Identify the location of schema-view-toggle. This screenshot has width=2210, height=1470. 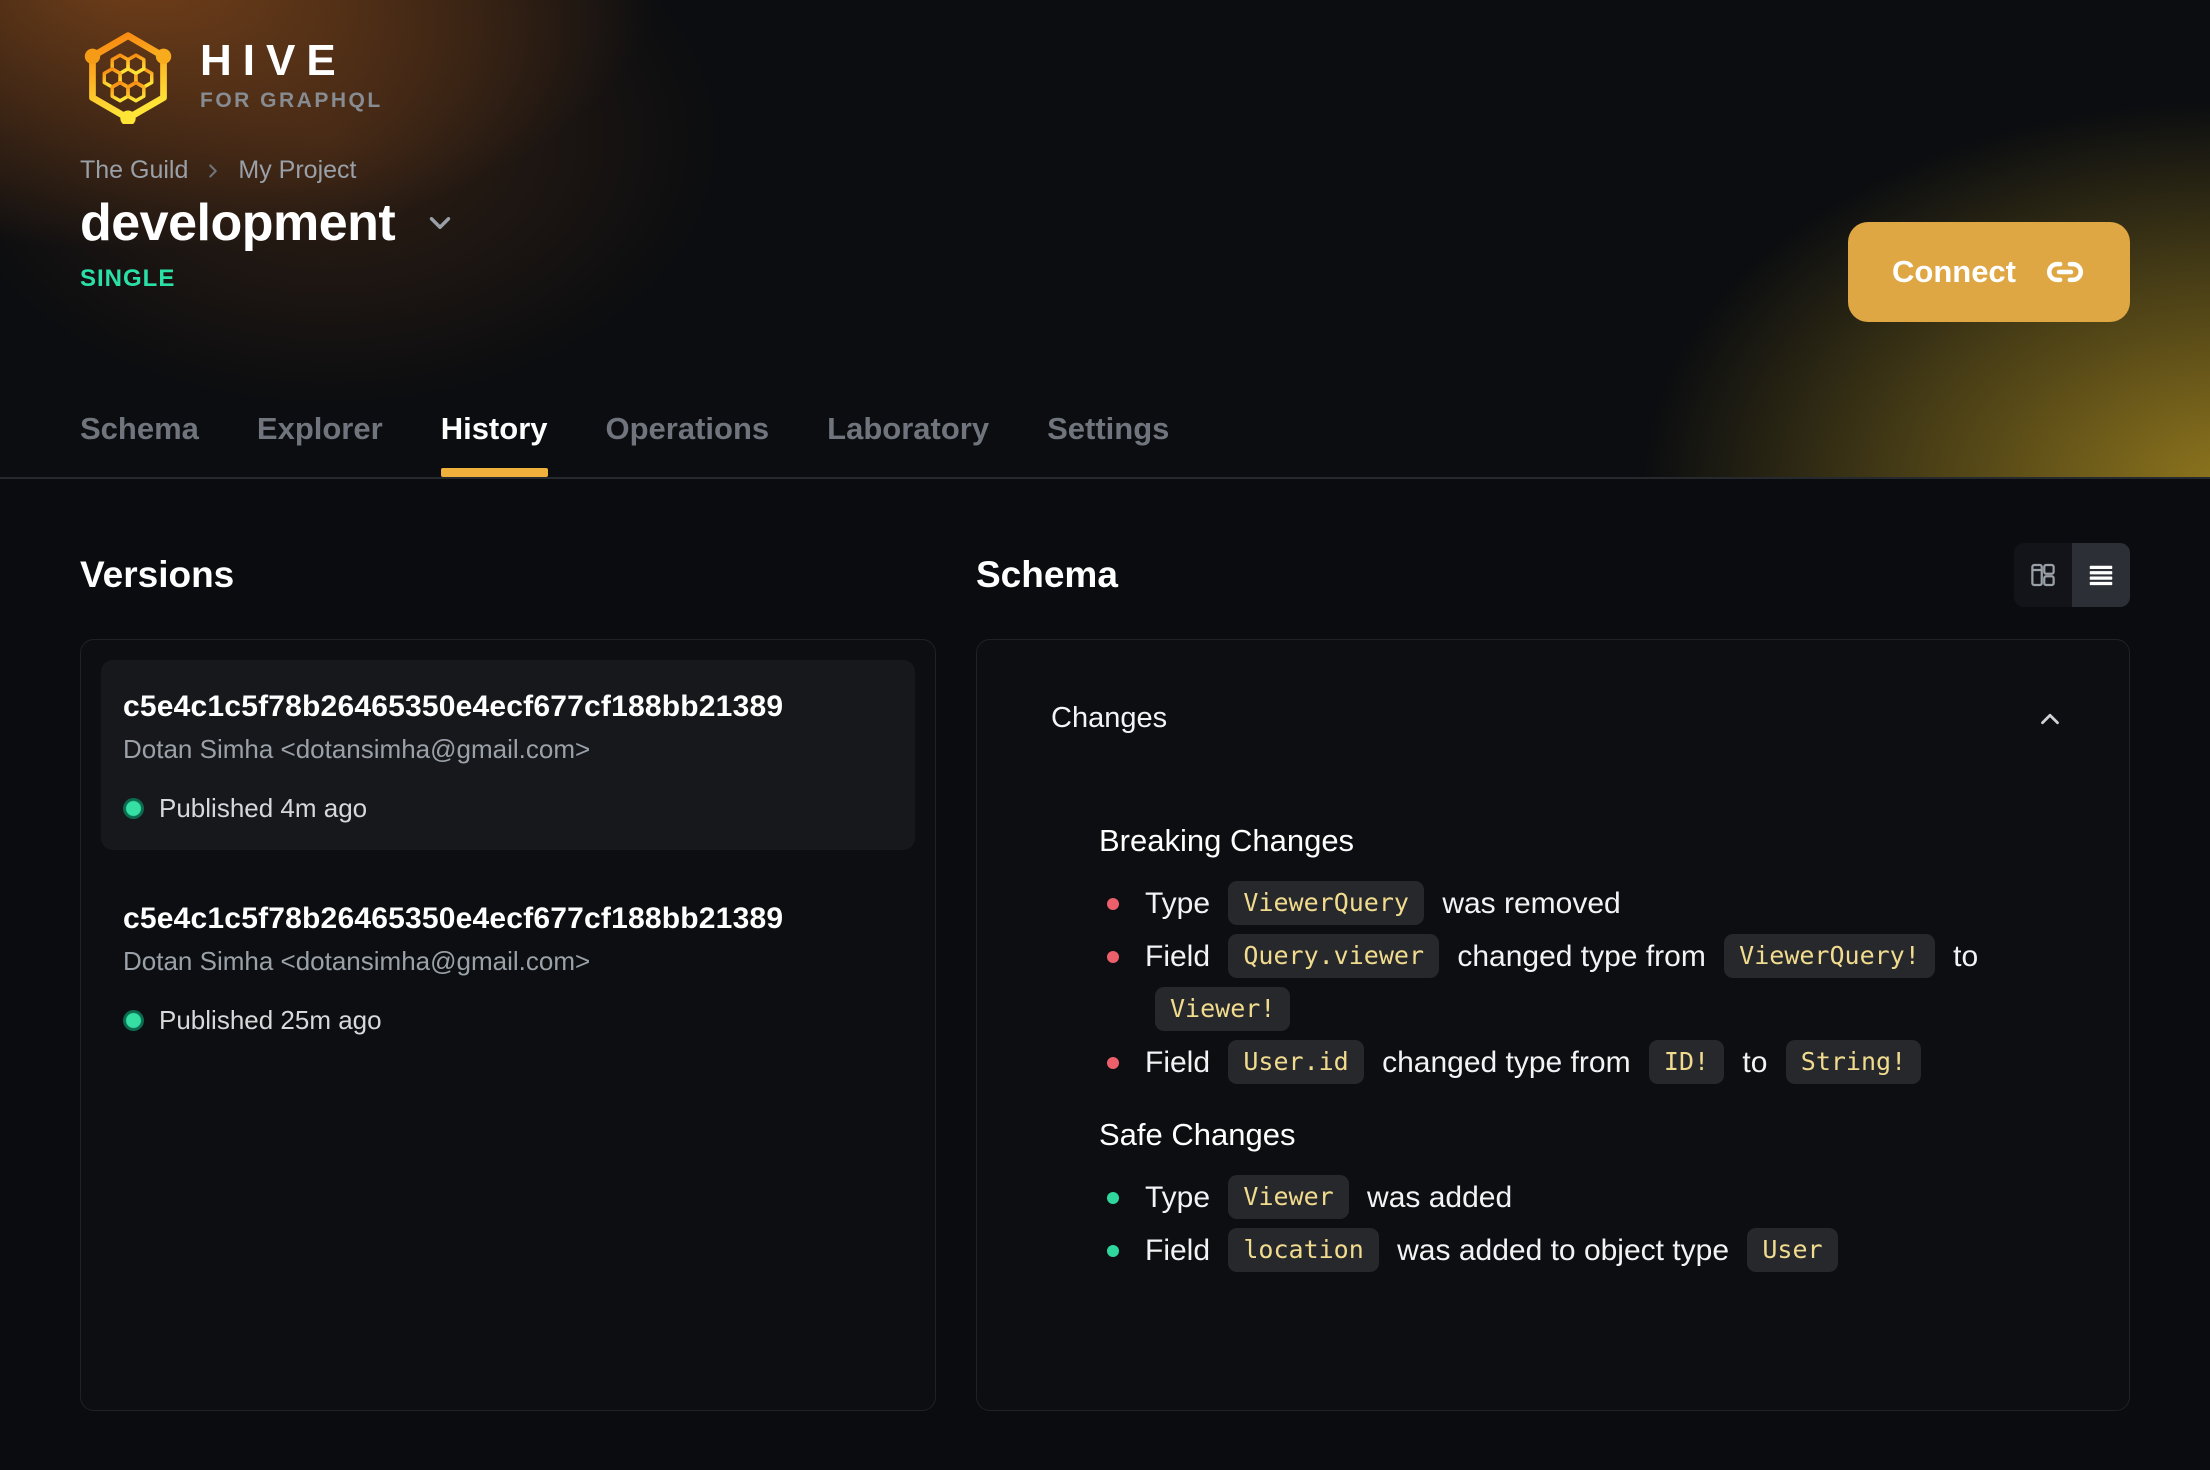
(2072, 575).